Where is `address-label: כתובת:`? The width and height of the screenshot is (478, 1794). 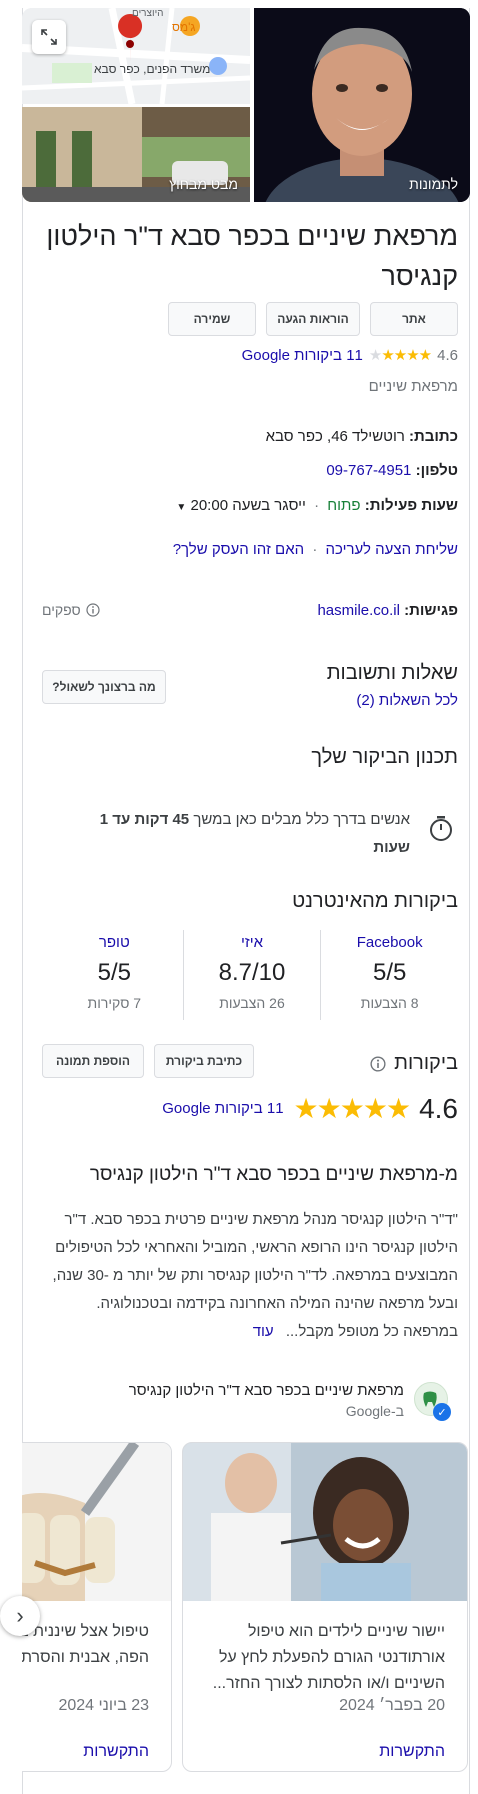
address-label: כתובת: is located at coordinates (433, 436).